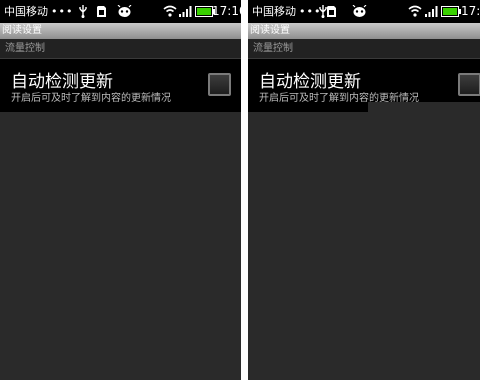 Image resolution: width=480 pixels, height=380 pixels. What do you see at coordinates (62, 11) in the screenshot?
I see `notification-dots: •••` at bounding box center [62, 11].